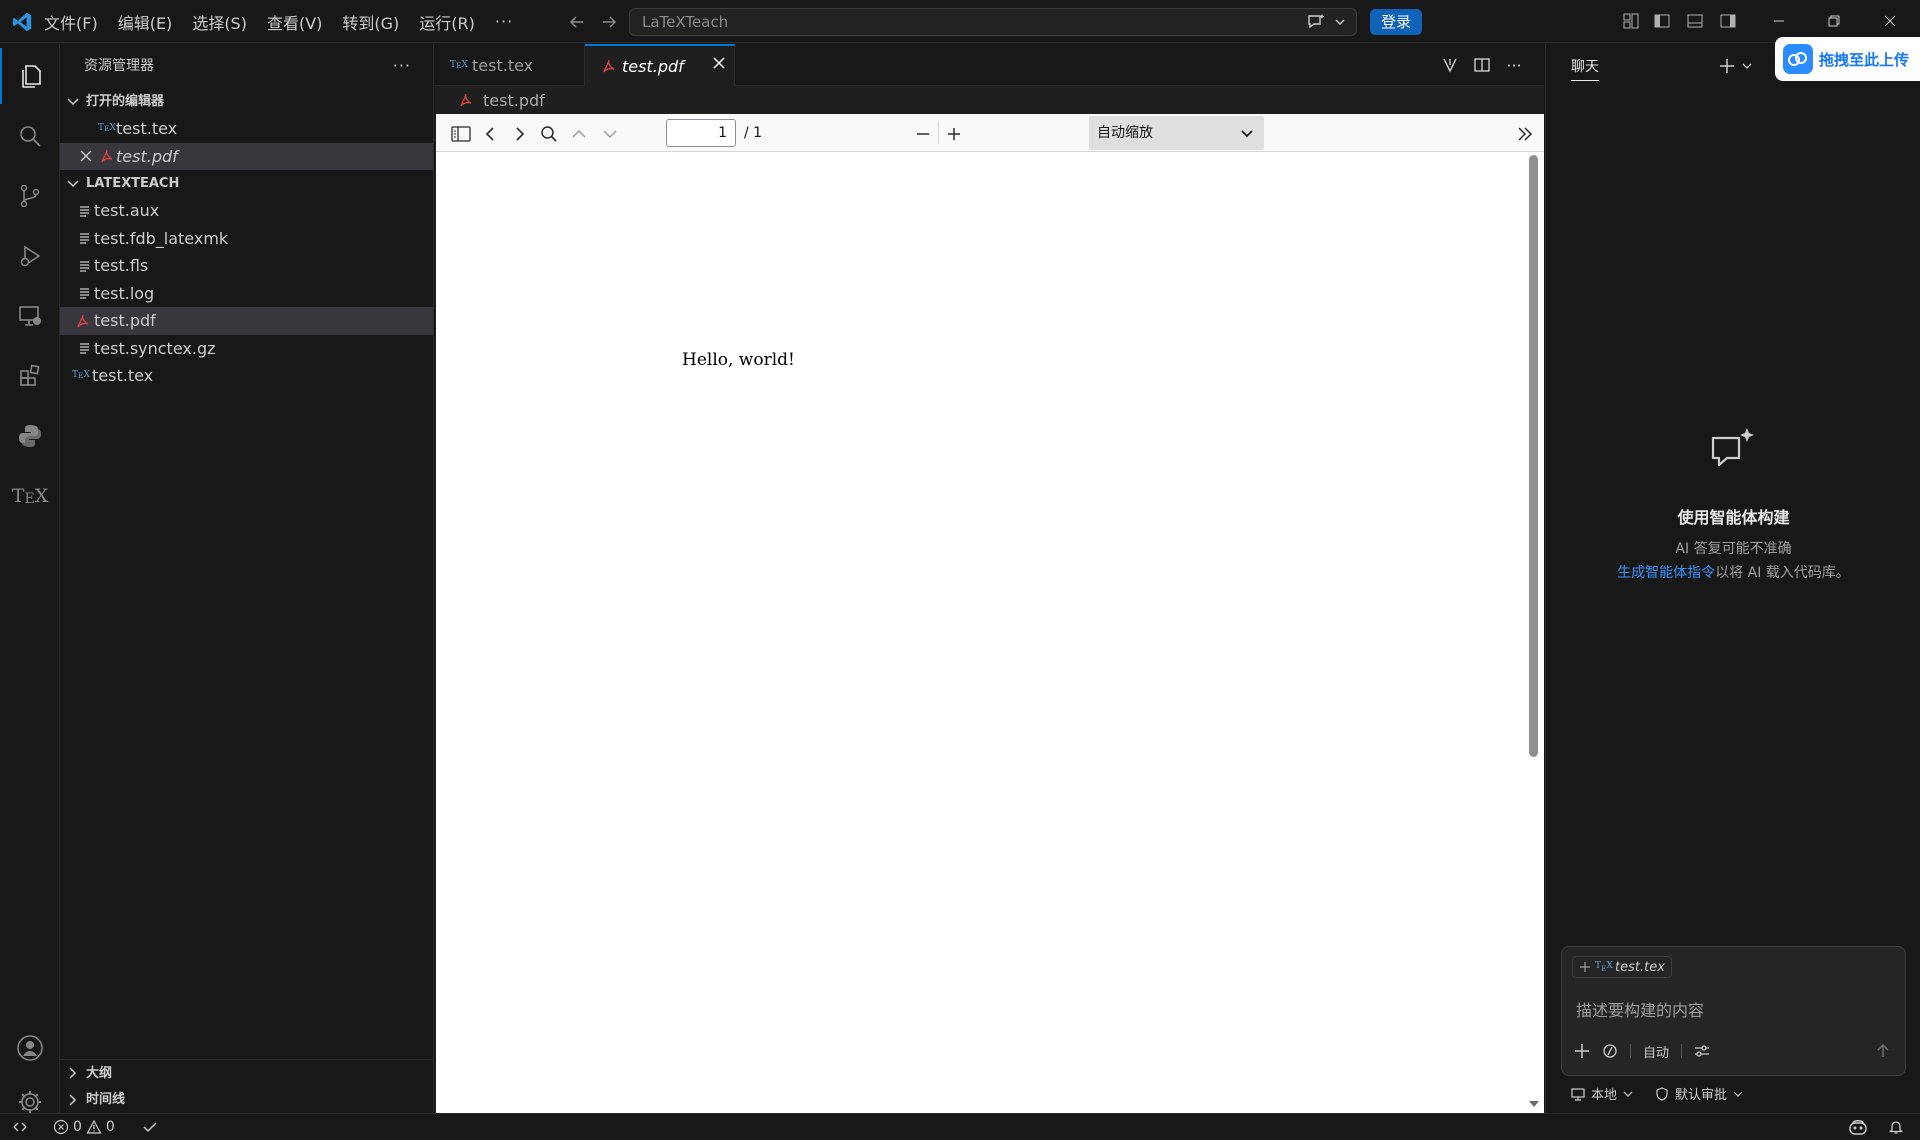 This screenshot has height=1140, width=1920. I want to click on timeline-section: 时间线, so click(246, 1099).